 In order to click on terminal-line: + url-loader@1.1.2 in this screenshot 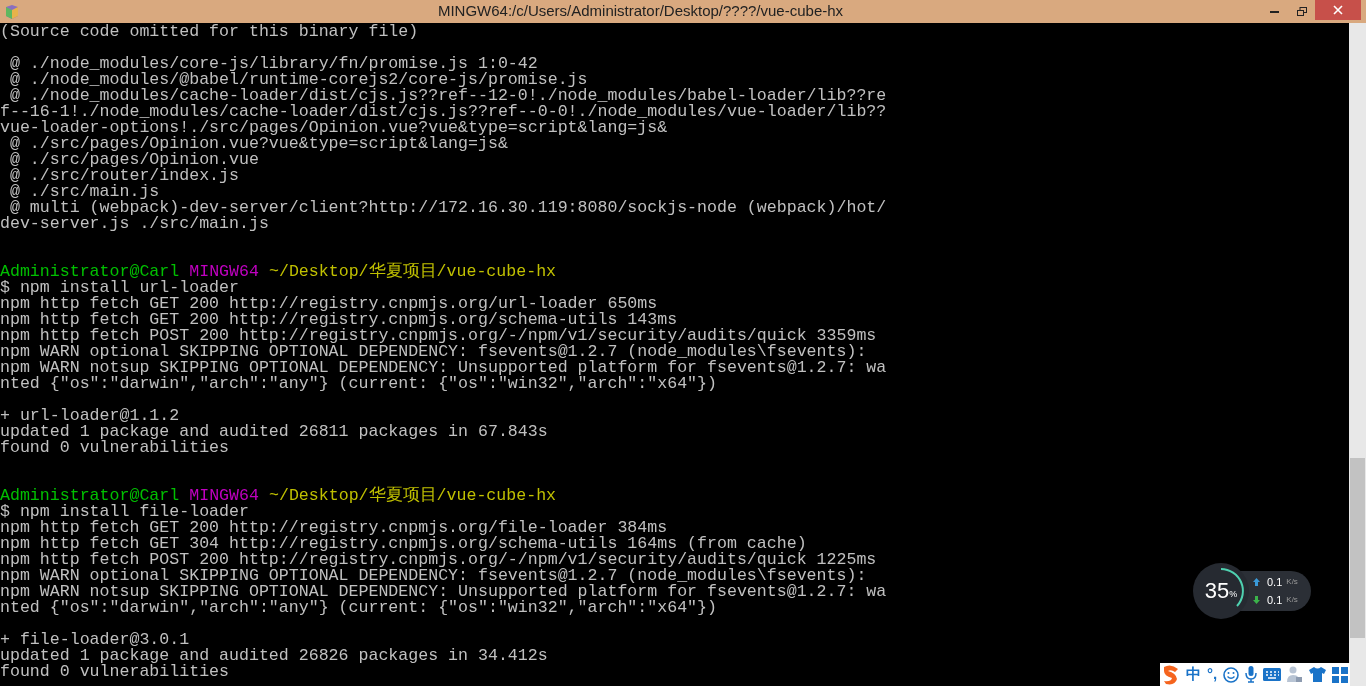, I will do `click(90, 416)`.